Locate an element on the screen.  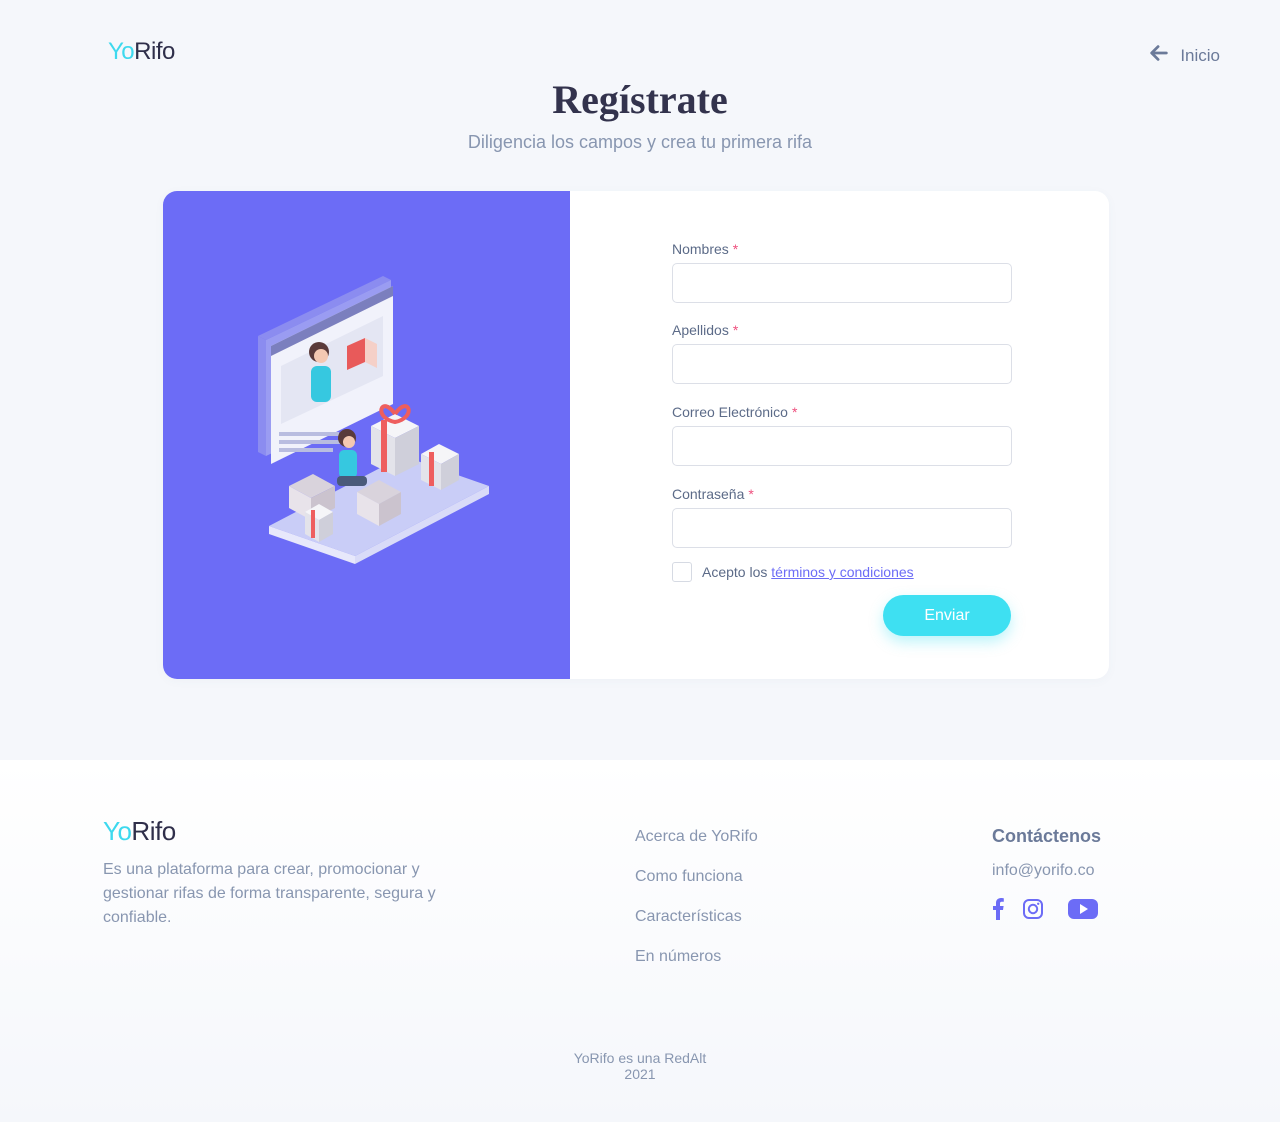
terms-text: Acepto los términos y condiciones is located at coordinates (808, 572).